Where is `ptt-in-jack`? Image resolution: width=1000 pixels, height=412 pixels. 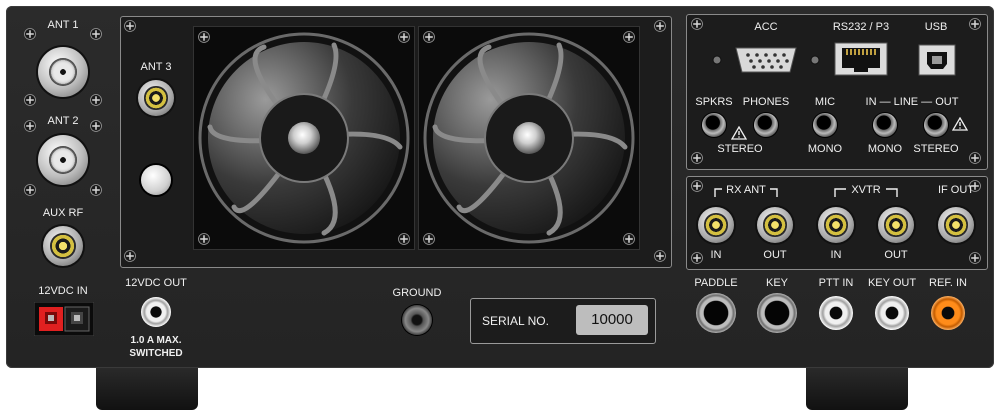 ptt-in-jack is located at coordinates (836, 313).